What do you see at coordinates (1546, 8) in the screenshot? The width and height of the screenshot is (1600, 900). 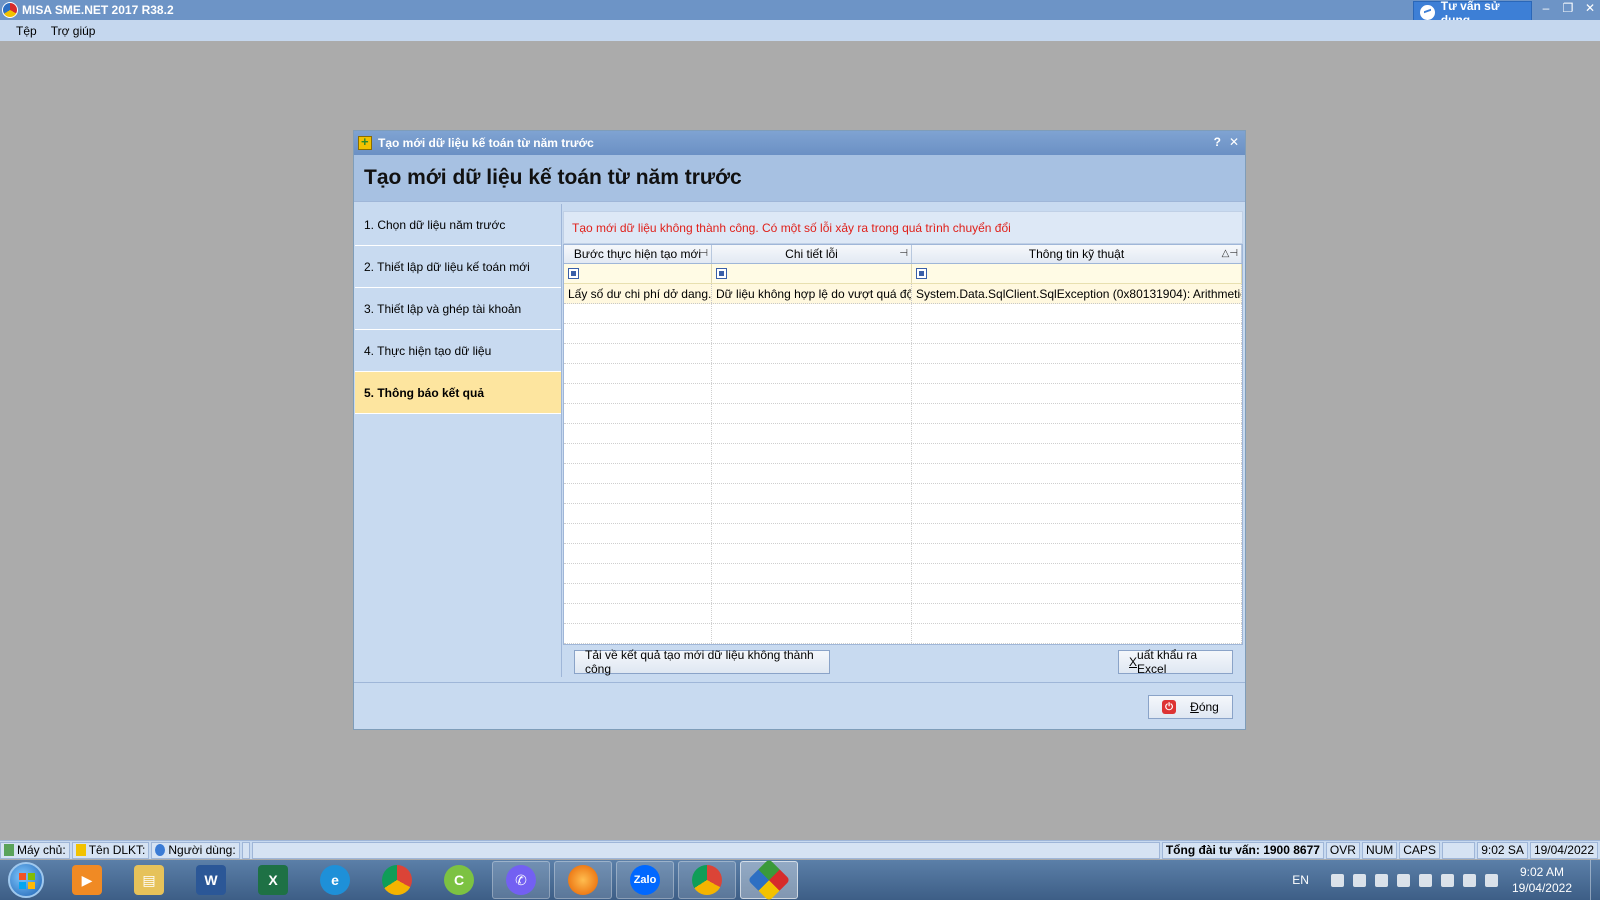 I see `minimize-button: –` at bounding box center [1546, 8].